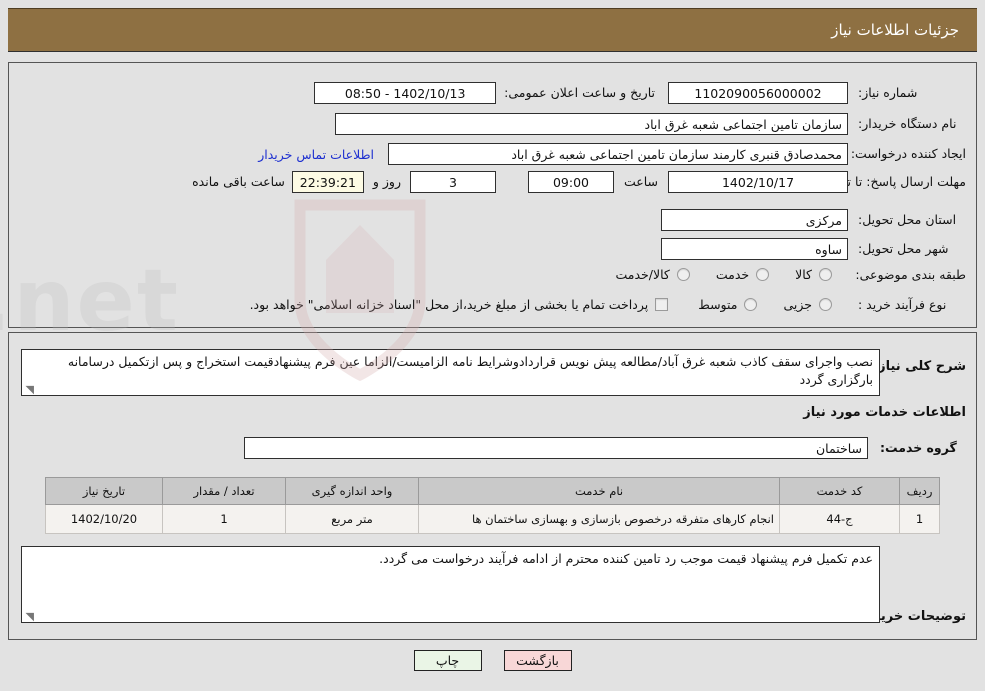  Describe the element at coordinates (405, 93) in the screenshot. I see `public-announce-input: 1402/10/13 - 08:50` at that location.